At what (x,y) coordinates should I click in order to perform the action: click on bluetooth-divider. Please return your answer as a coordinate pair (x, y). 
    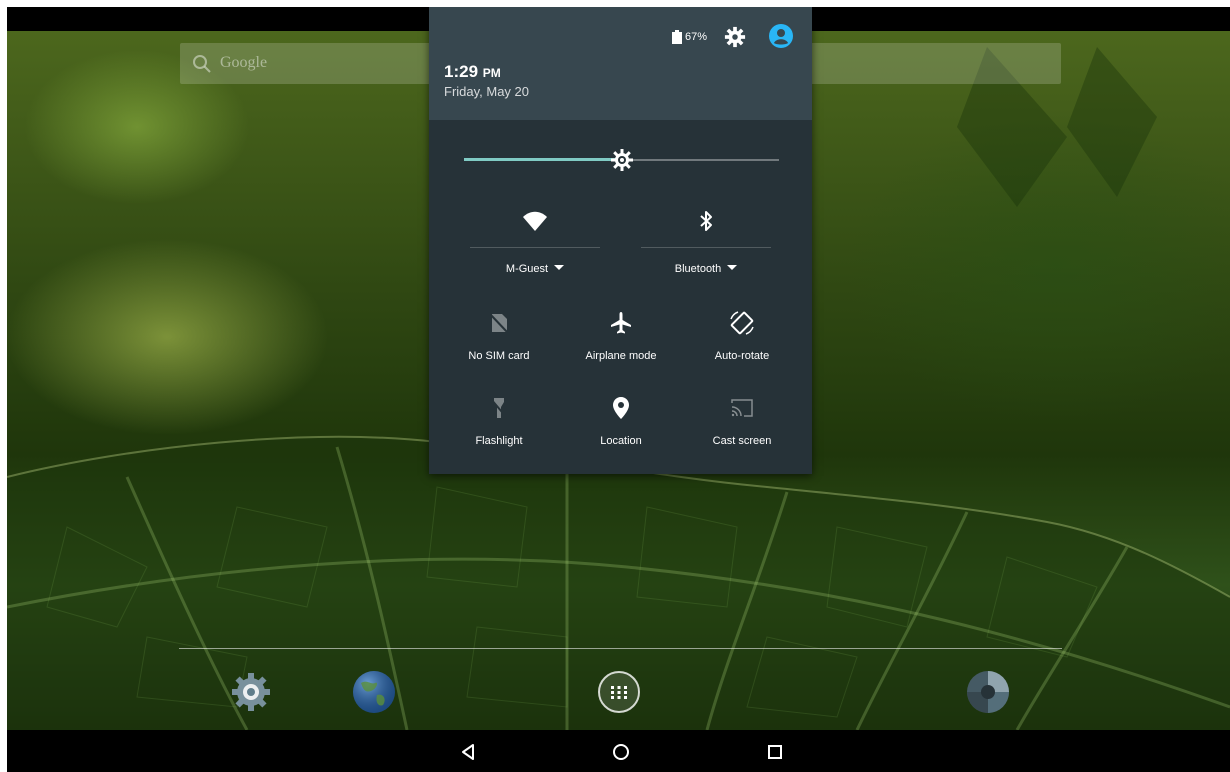
    Looking at the image, I should click on (706, 247).